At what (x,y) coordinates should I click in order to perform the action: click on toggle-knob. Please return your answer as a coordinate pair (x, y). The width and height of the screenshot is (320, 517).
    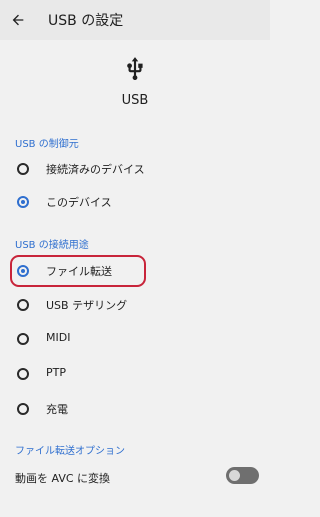
    Looking at the image, I should click on (234, 475).